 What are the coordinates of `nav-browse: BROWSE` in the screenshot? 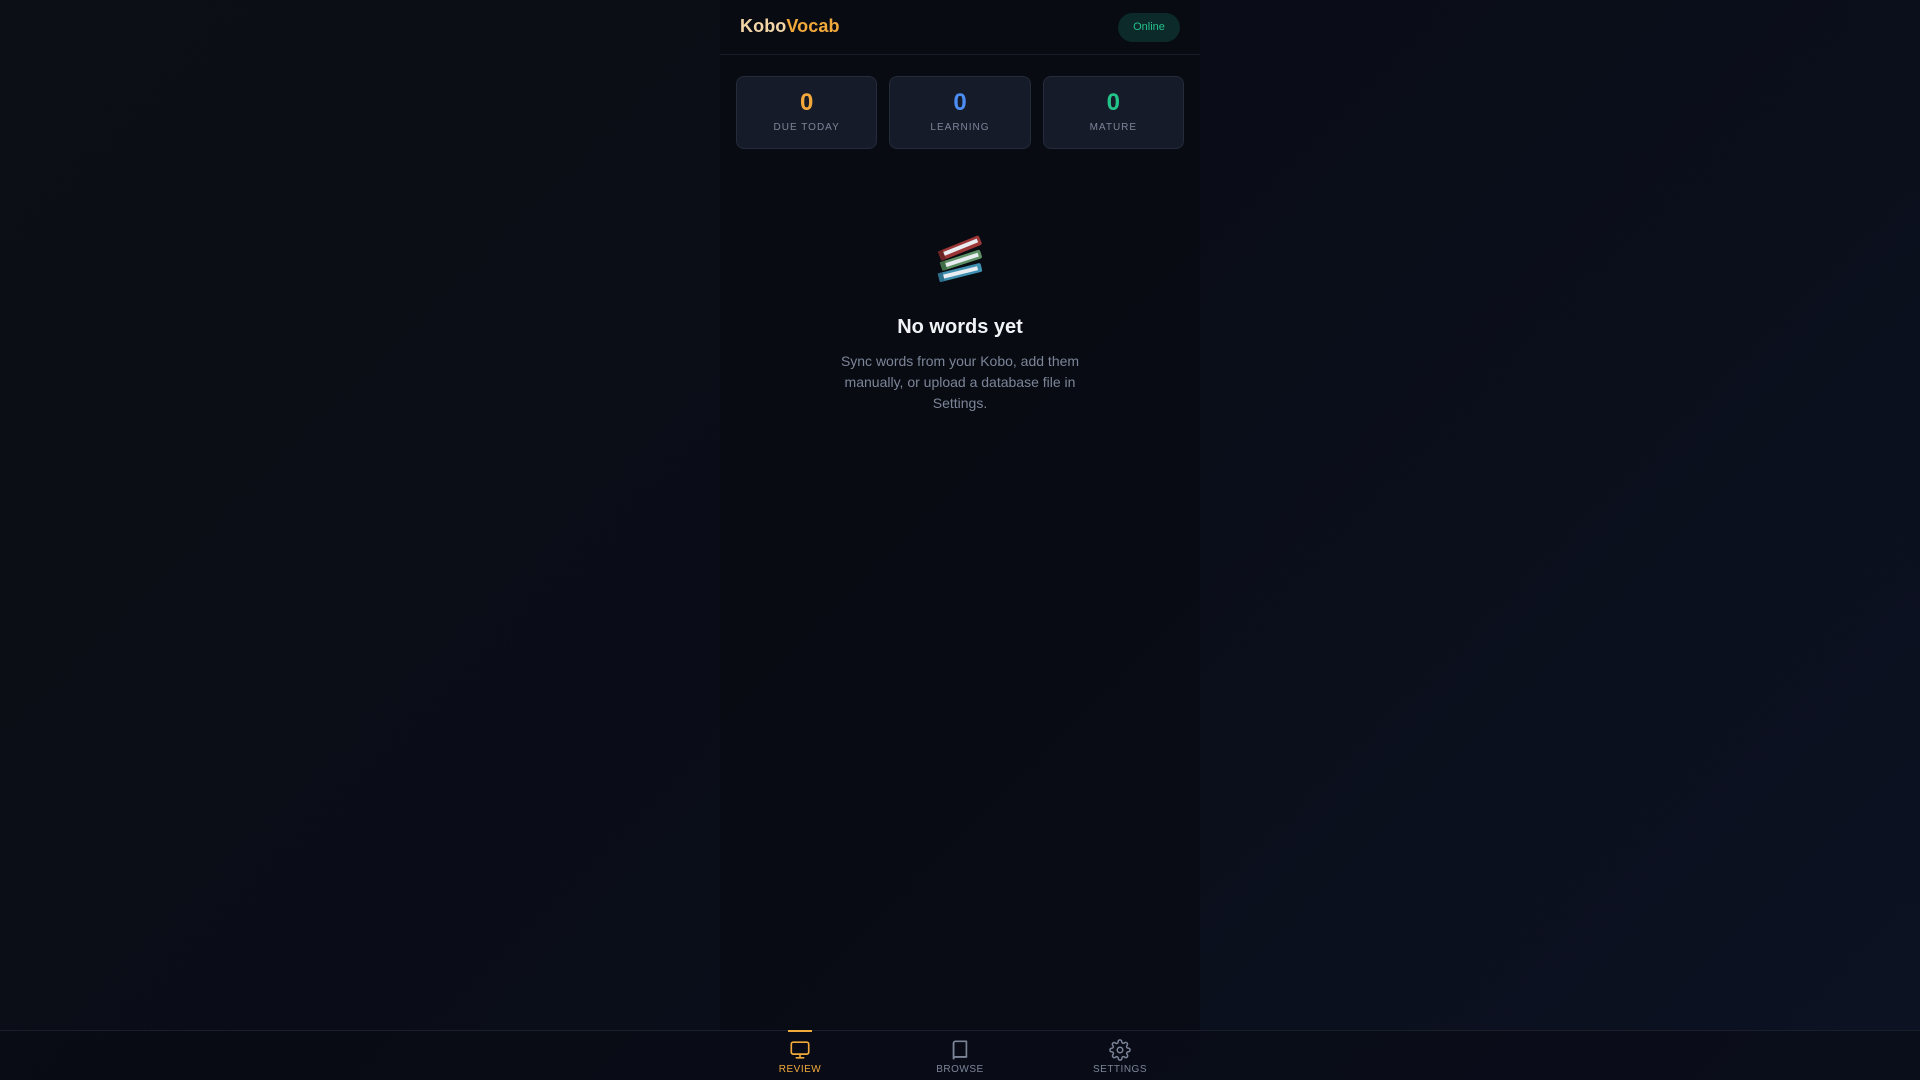 It's located at (960, 1055).